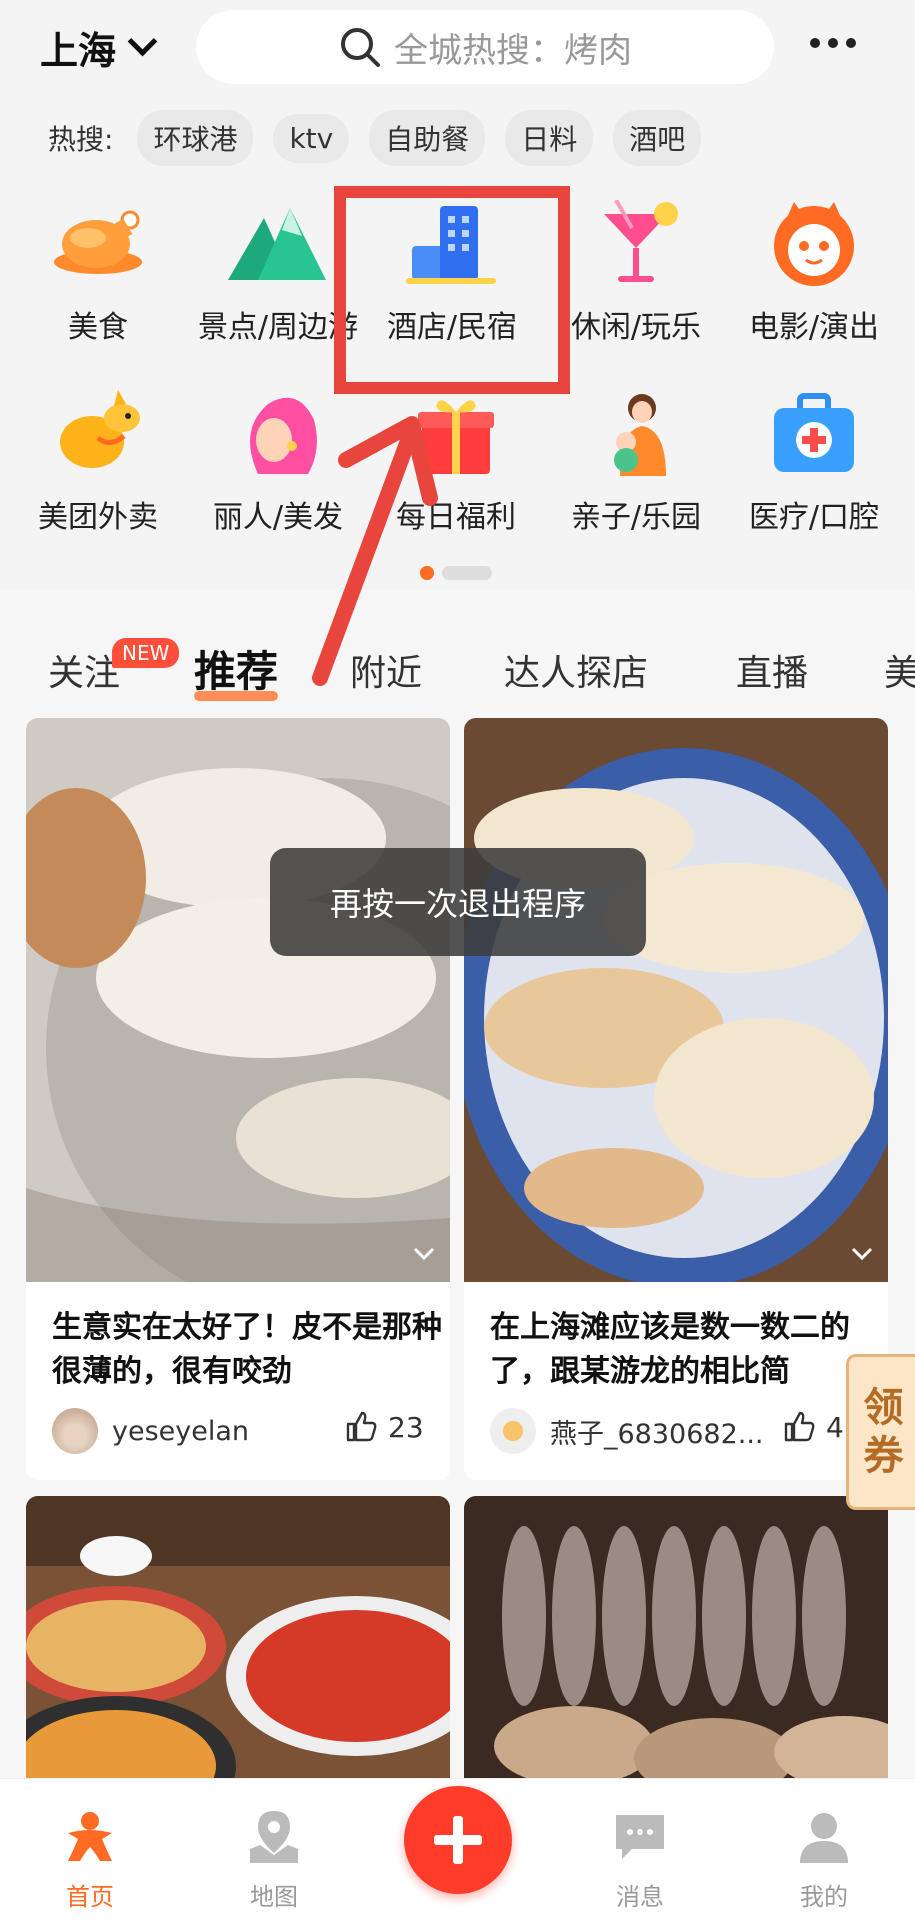 This screenshot has height=1921, width=915. Describe the element at coordinates (824, 1897) in the screenshot. I see `nav-label: 我的` at that location.